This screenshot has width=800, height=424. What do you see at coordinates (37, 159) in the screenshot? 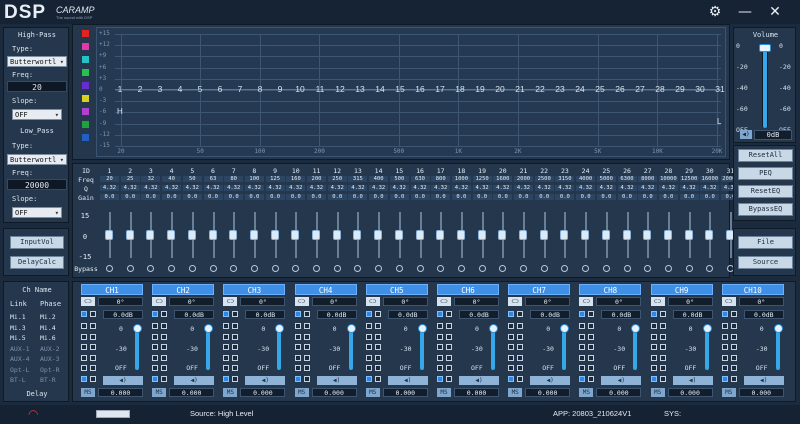
I see `lowpass-type-select: Butterwortl ▾` at bounding box center [37, 159].